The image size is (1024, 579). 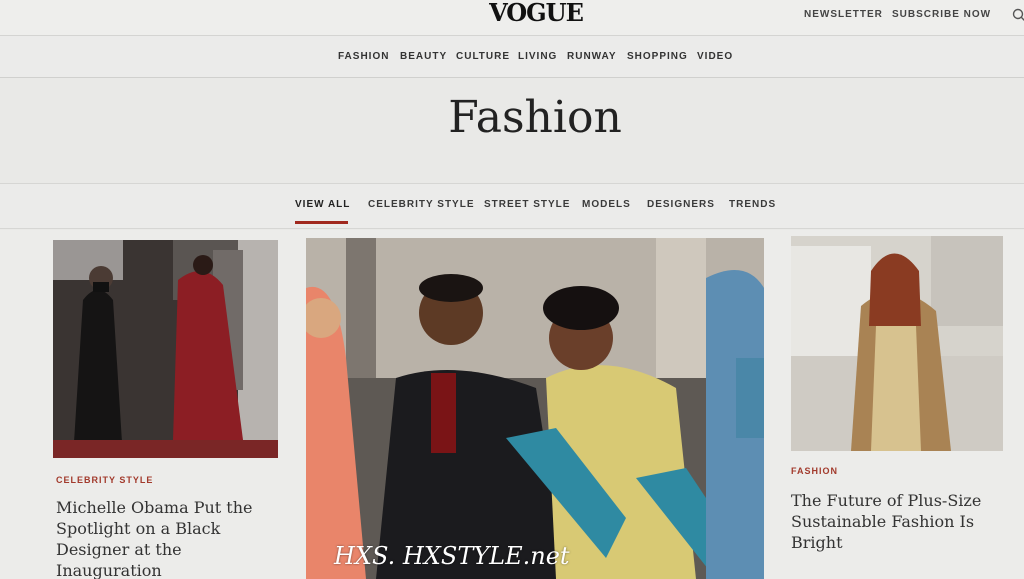 I want to click on subnav-celebrity-style: CELEBRITY STYLE, so click(x=421, y=204).